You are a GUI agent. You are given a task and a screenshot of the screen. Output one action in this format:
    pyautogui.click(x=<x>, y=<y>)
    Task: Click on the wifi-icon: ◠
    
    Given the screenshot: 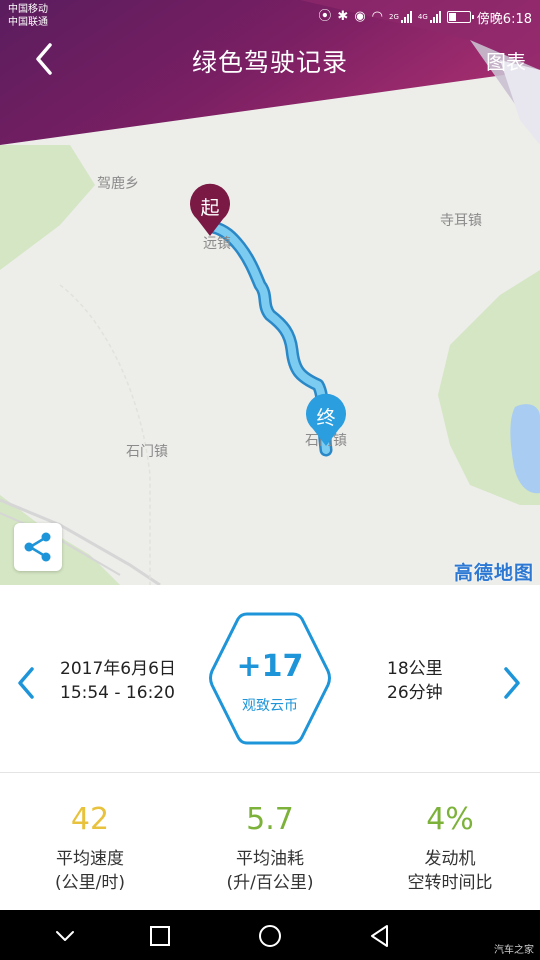 What is the action you would take?
    pyautogui.click(x=377, y=16)
    